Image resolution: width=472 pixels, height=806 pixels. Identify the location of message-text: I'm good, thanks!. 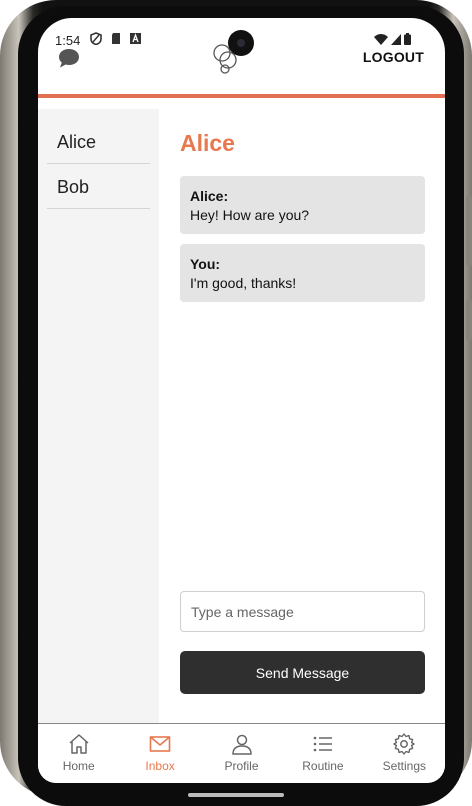
(243, 283).